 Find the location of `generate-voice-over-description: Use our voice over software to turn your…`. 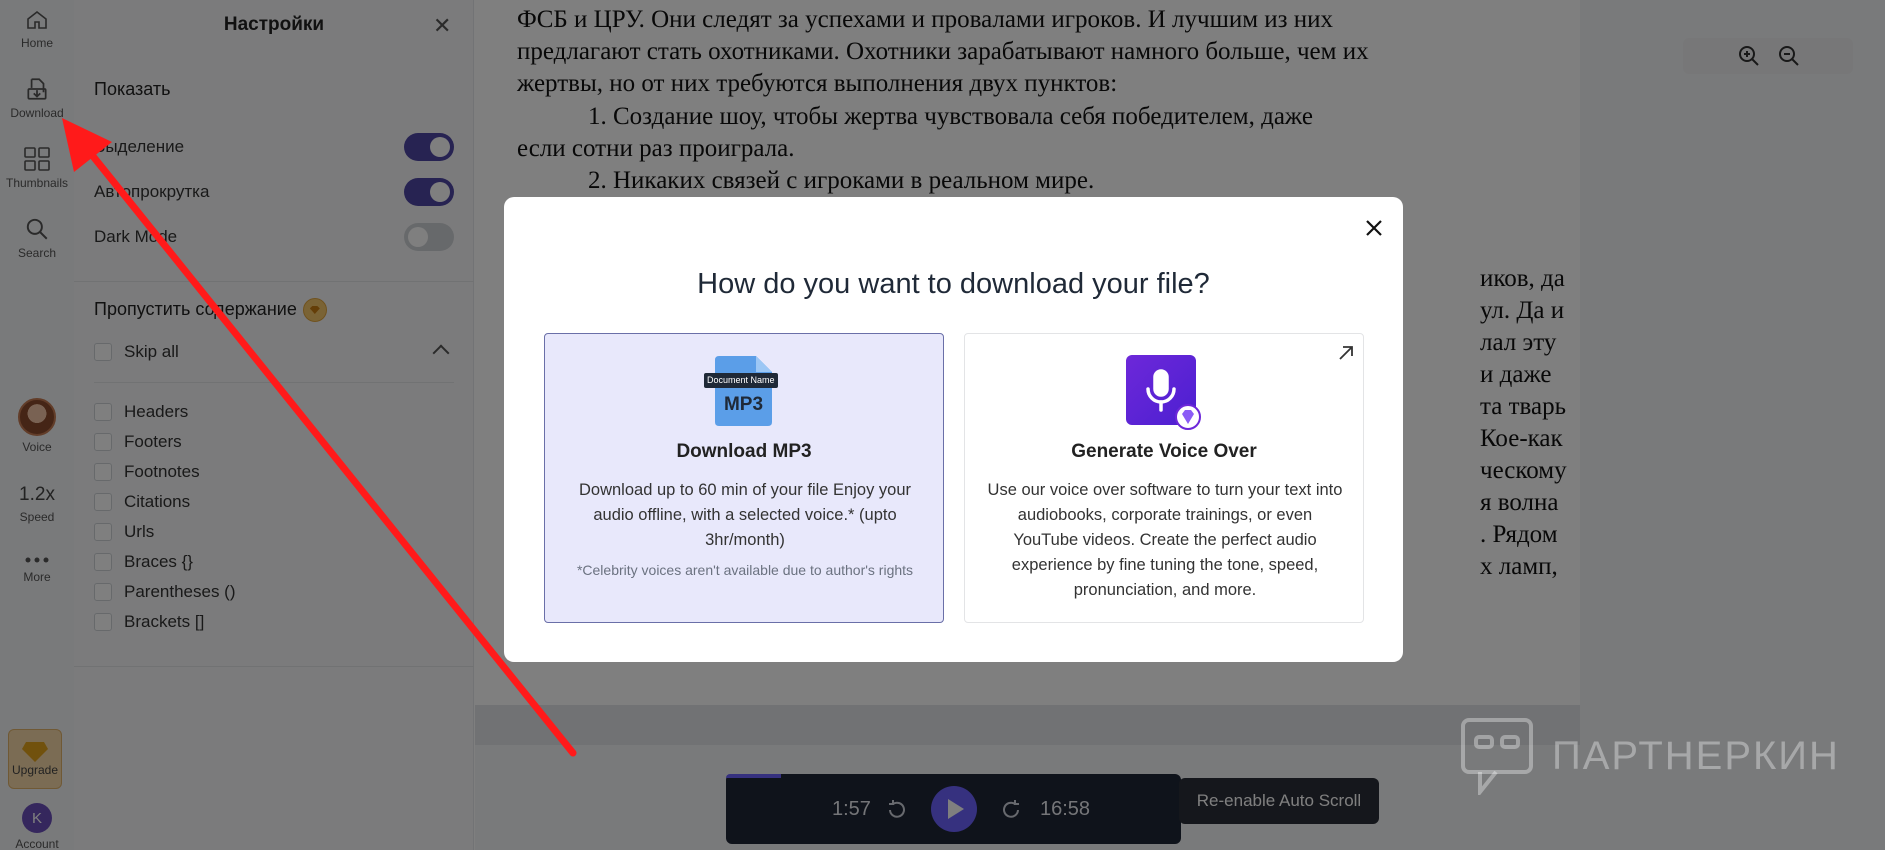

generate-voice-over-description: Use our voice over software to turn your… is located at coordinates (1165, 540).